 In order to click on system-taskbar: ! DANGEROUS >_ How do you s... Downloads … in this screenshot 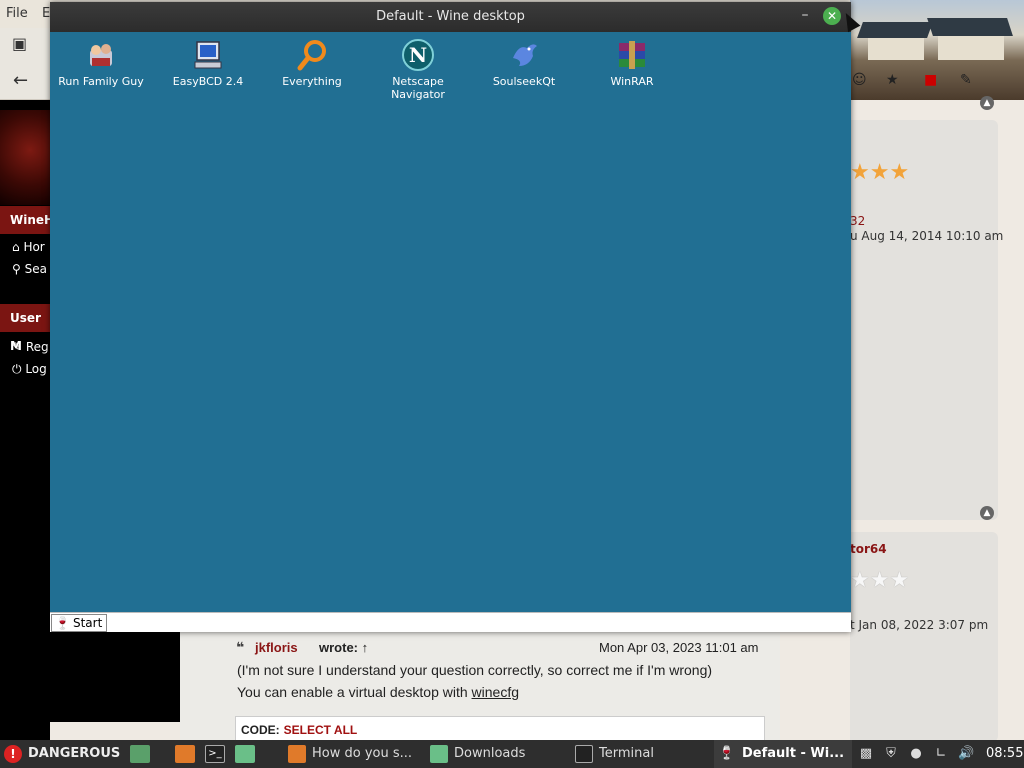, I will do `click(512, 754)`.